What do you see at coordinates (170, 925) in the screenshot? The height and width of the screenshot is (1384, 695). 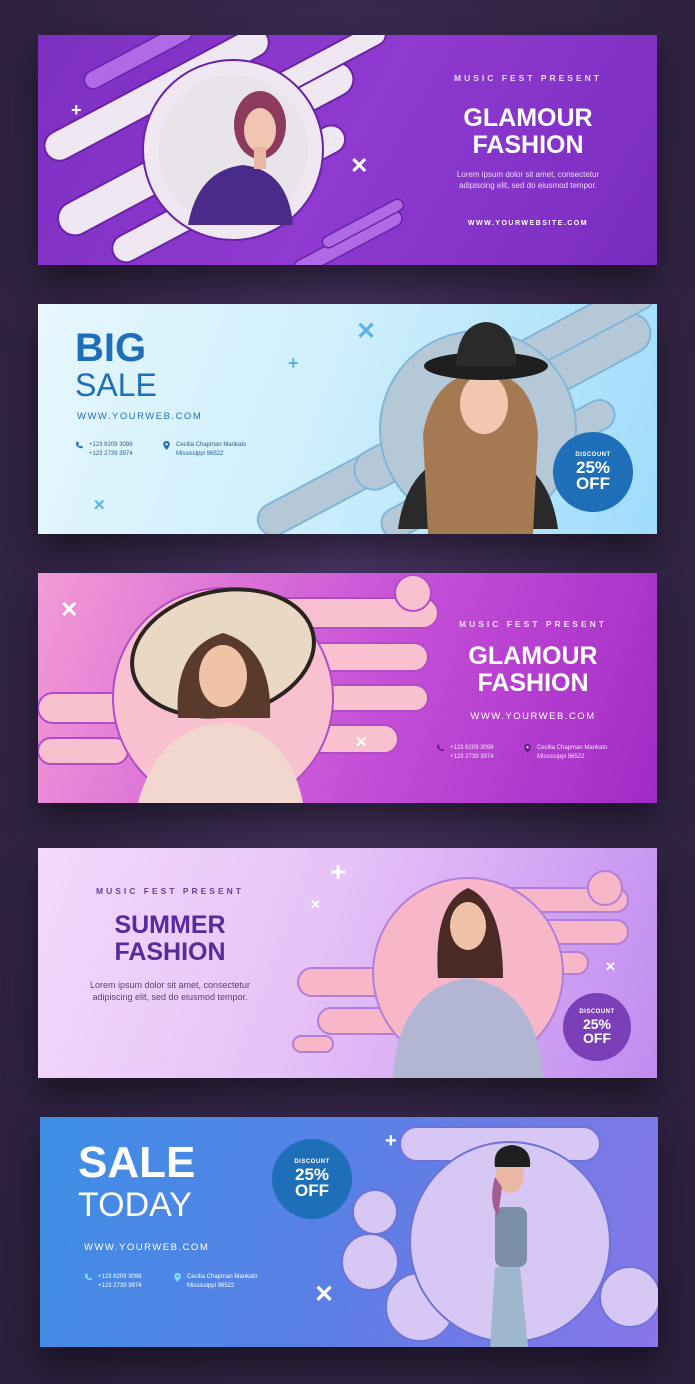 I see `title-line-1: SUMMER` at bounding box center [170, 925].